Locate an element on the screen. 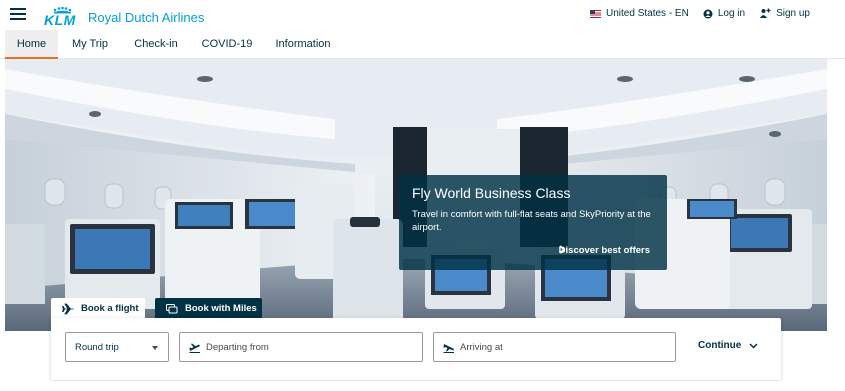  signup-icon is located at coordinates (765, 13).